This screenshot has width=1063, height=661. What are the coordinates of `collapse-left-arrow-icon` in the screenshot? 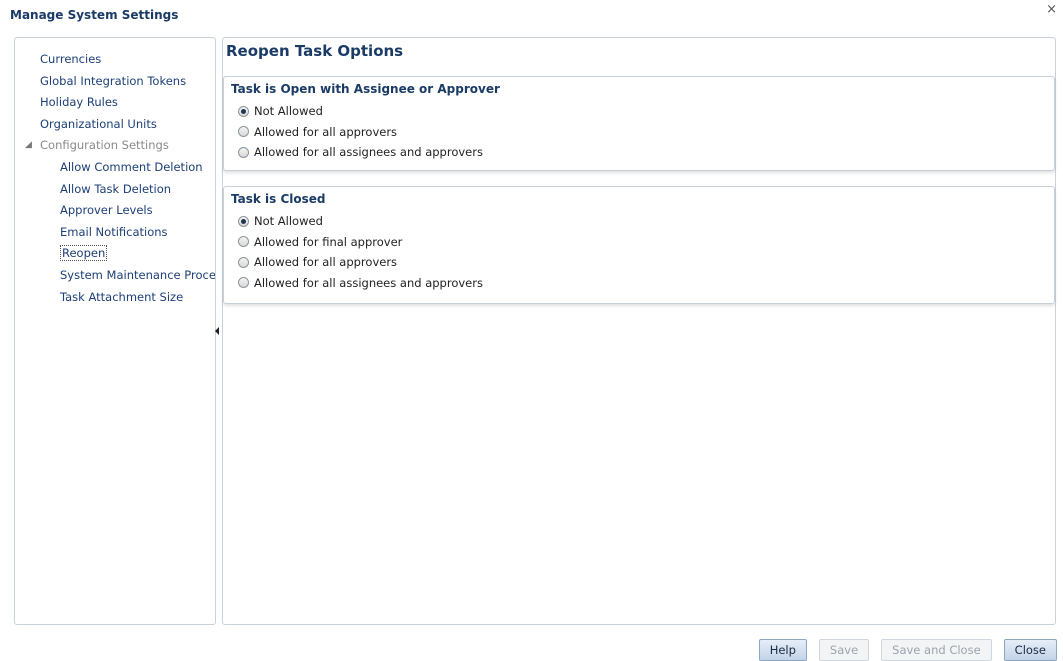 It's located at (218, 331).